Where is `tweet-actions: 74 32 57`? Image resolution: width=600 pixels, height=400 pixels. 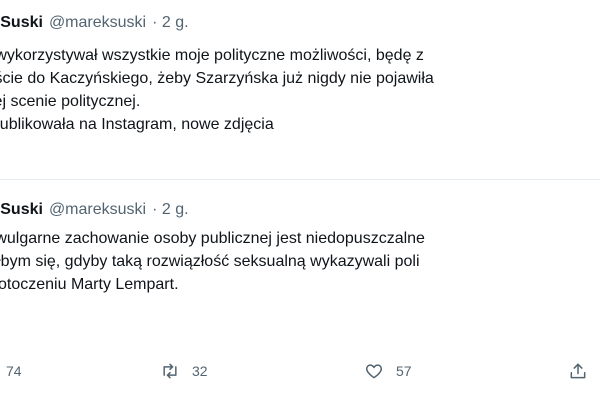 tweet-actions: 74 32 57 is located at coordinates (300, 372).